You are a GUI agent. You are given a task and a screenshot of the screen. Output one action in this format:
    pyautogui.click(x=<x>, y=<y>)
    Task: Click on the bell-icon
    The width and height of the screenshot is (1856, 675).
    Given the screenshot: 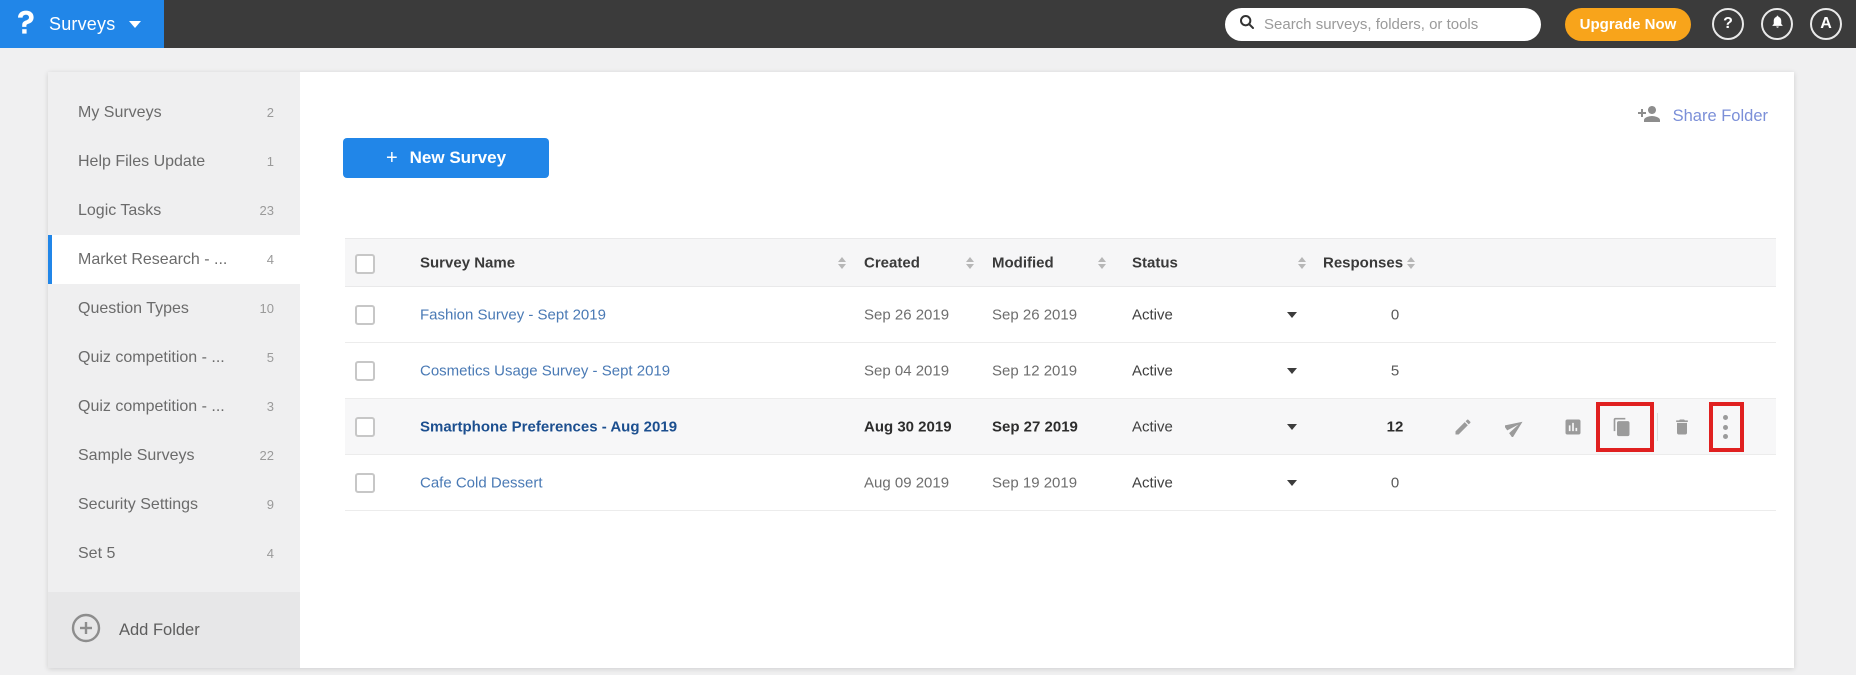 What is the action you would take?
    pyautogui.click(x=1777, y=24)
    